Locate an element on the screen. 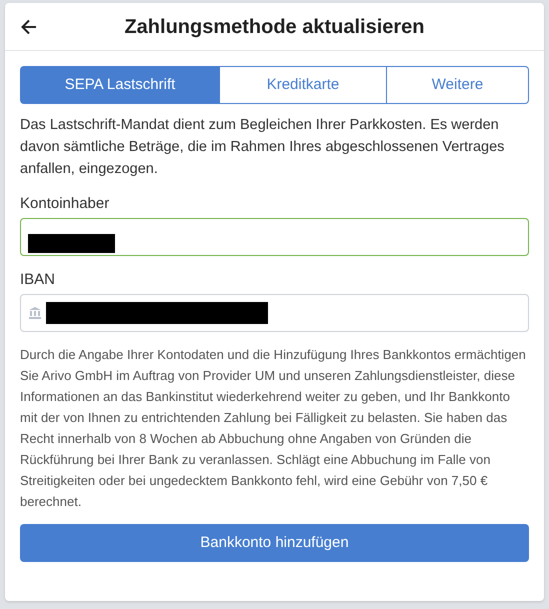 The width and height of the screenshot is (549, 609). bank-icon is located at coordinates (35, 313).